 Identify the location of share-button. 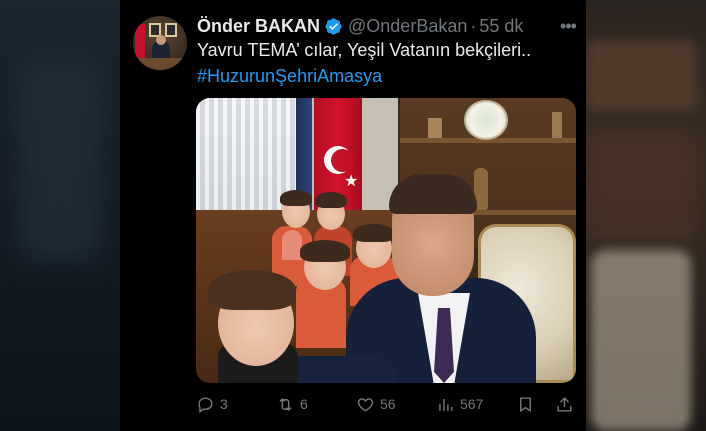
(564, 404).